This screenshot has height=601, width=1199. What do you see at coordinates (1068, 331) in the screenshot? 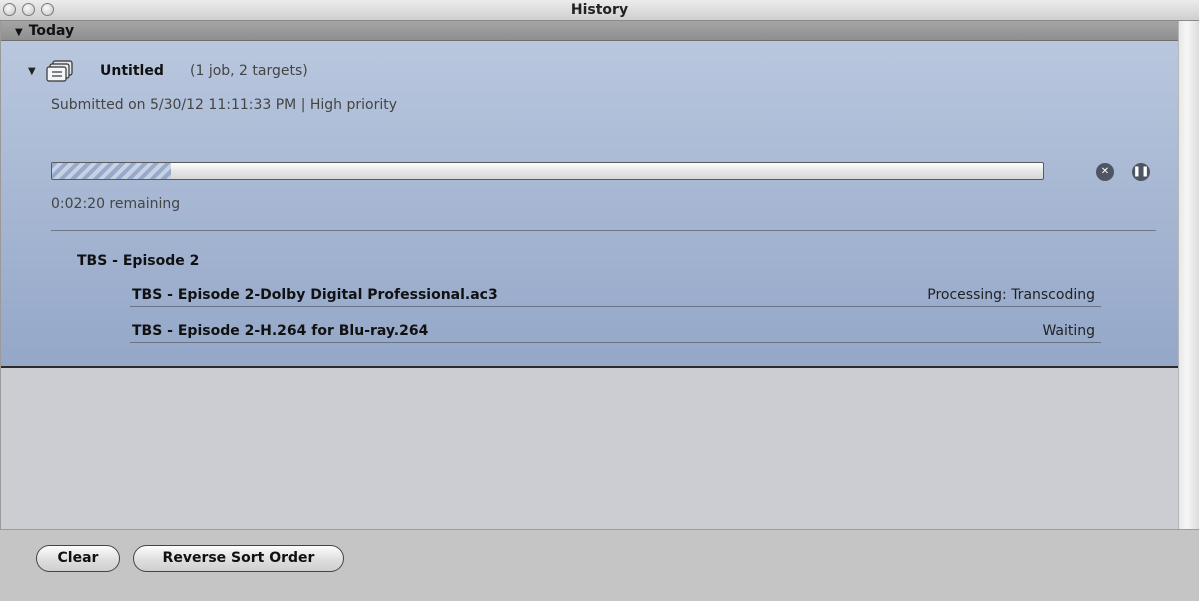
I see `target-status: Waiting` at bounding box center [1068, 331].